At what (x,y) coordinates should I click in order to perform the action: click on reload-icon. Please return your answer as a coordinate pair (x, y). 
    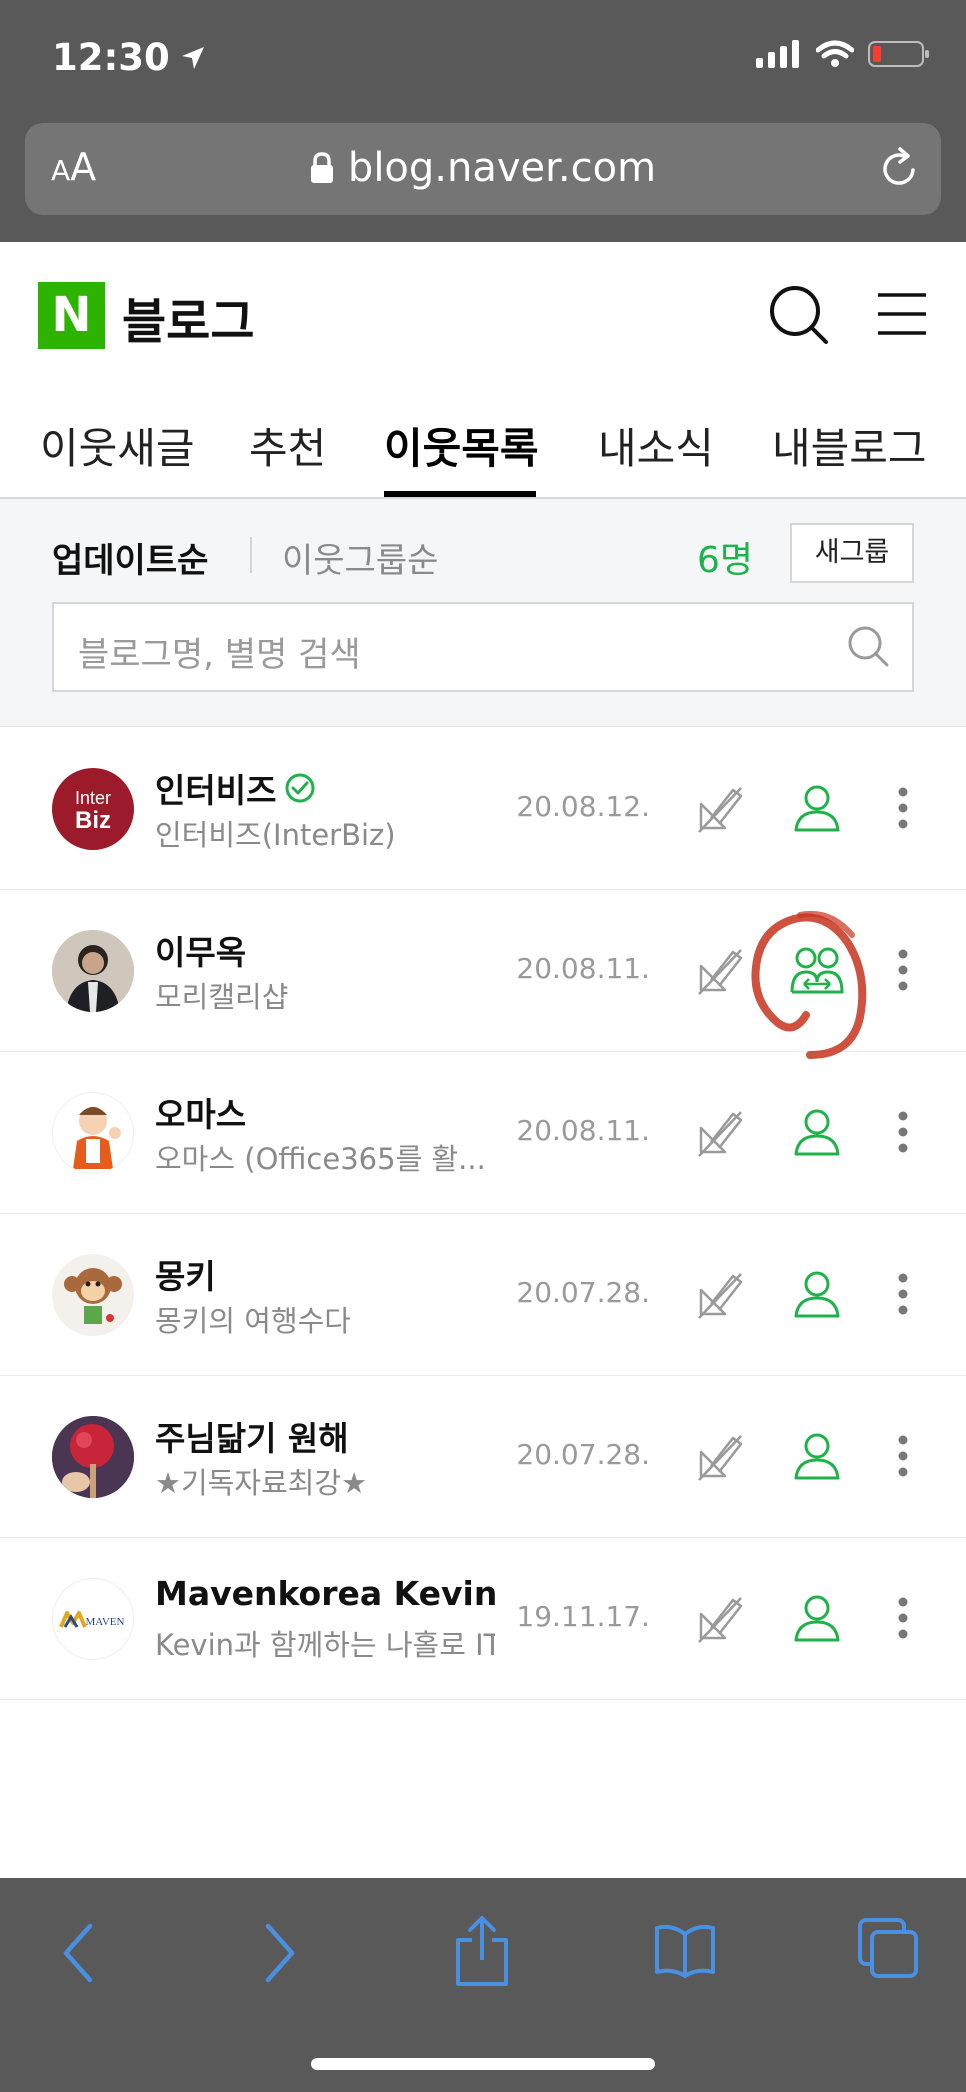
    Looking at the image, I should click on (900, 168).